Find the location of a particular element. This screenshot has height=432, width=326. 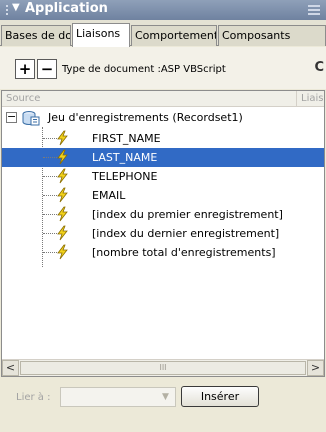

add-binding-button: + is located at coordinates (25, 69).